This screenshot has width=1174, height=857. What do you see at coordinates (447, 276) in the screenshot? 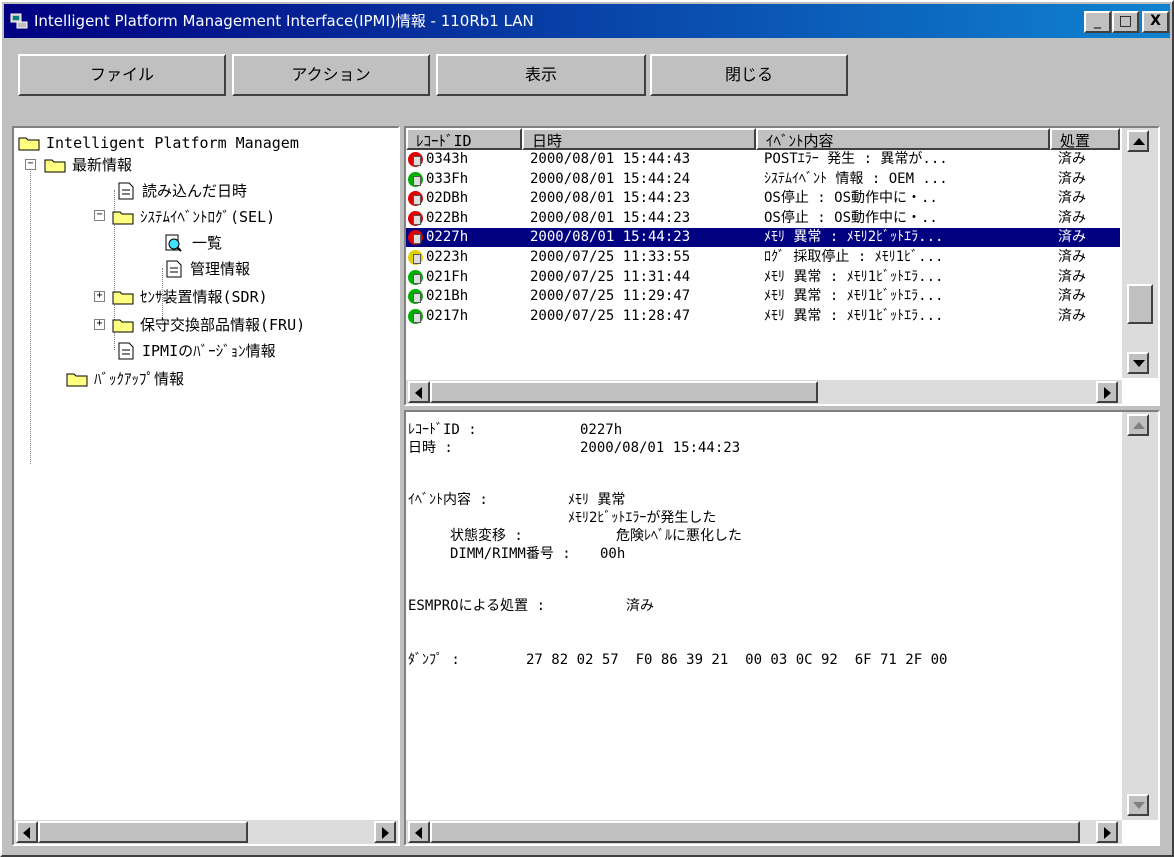
I see `cell-record-id: 021Fh` at bounding box center [447, 276].